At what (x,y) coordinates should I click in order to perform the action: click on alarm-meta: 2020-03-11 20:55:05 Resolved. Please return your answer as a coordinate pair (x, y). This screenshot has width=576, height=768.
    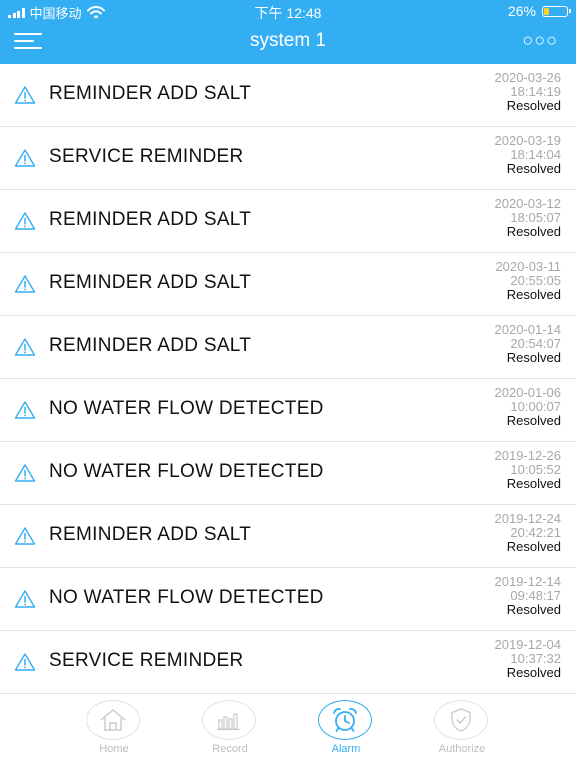
    Looking at the image, I should click on (528, 281).